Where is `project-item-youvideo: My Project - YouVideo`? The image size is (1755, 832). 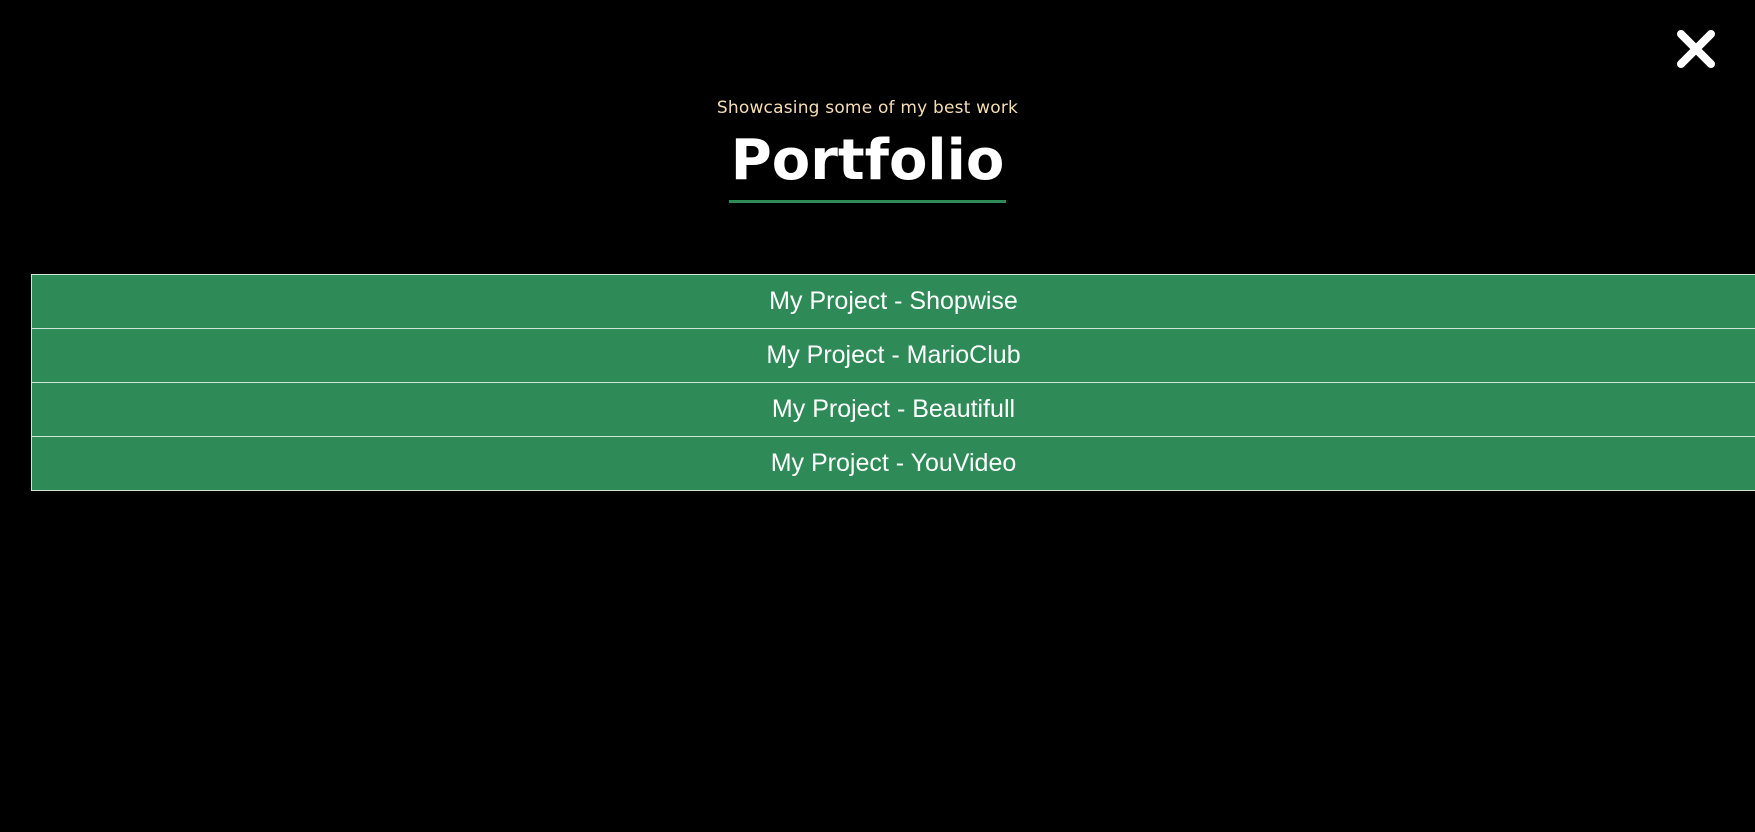
project-item-youvideo: My Project - YouVideo is located at coordinates (893, 464).